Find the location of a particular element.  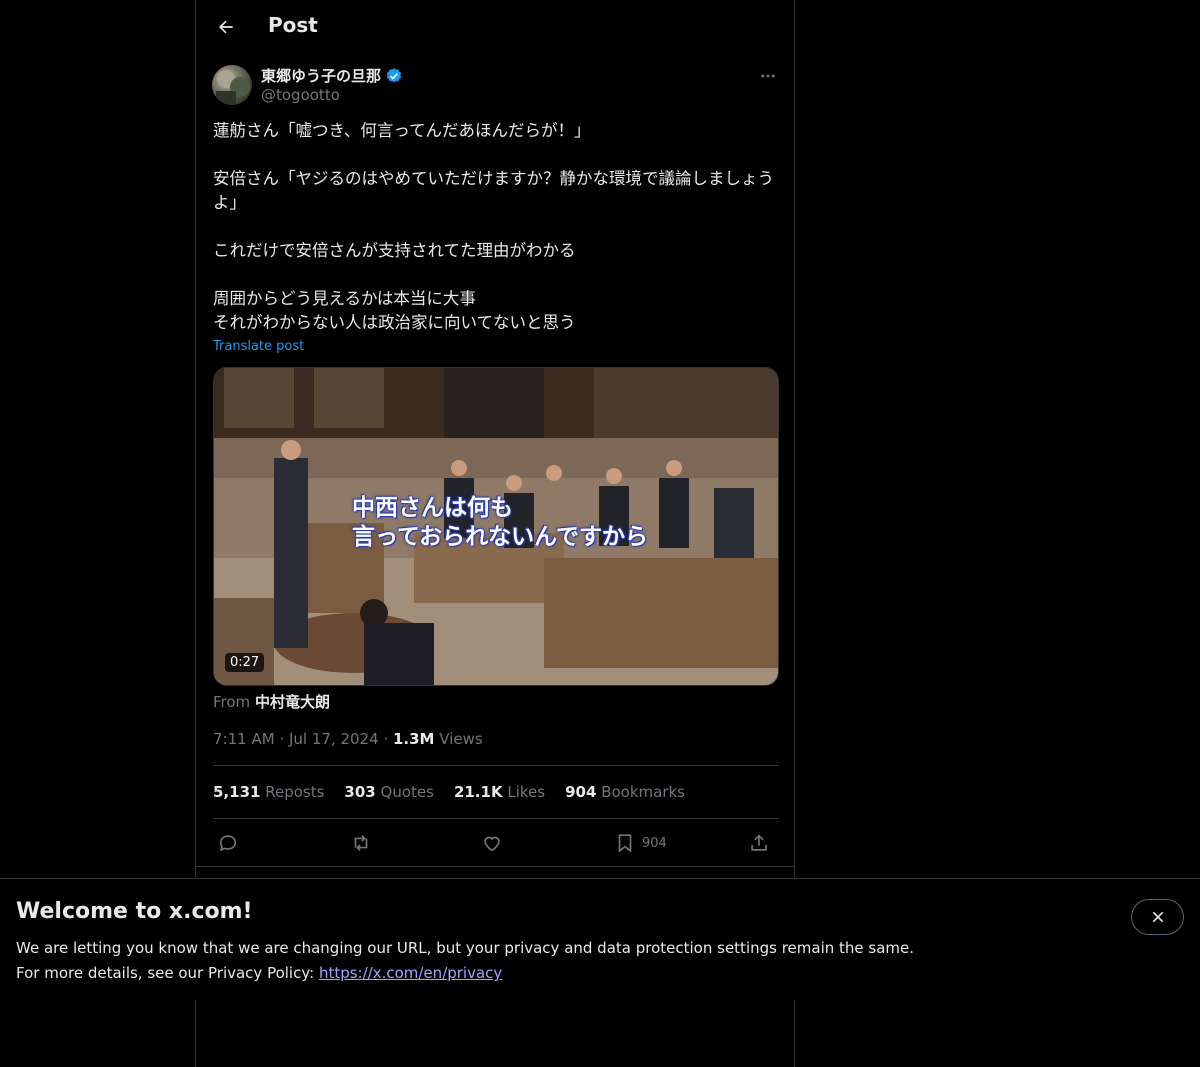

more-icon is located at coordinates (768, 76).